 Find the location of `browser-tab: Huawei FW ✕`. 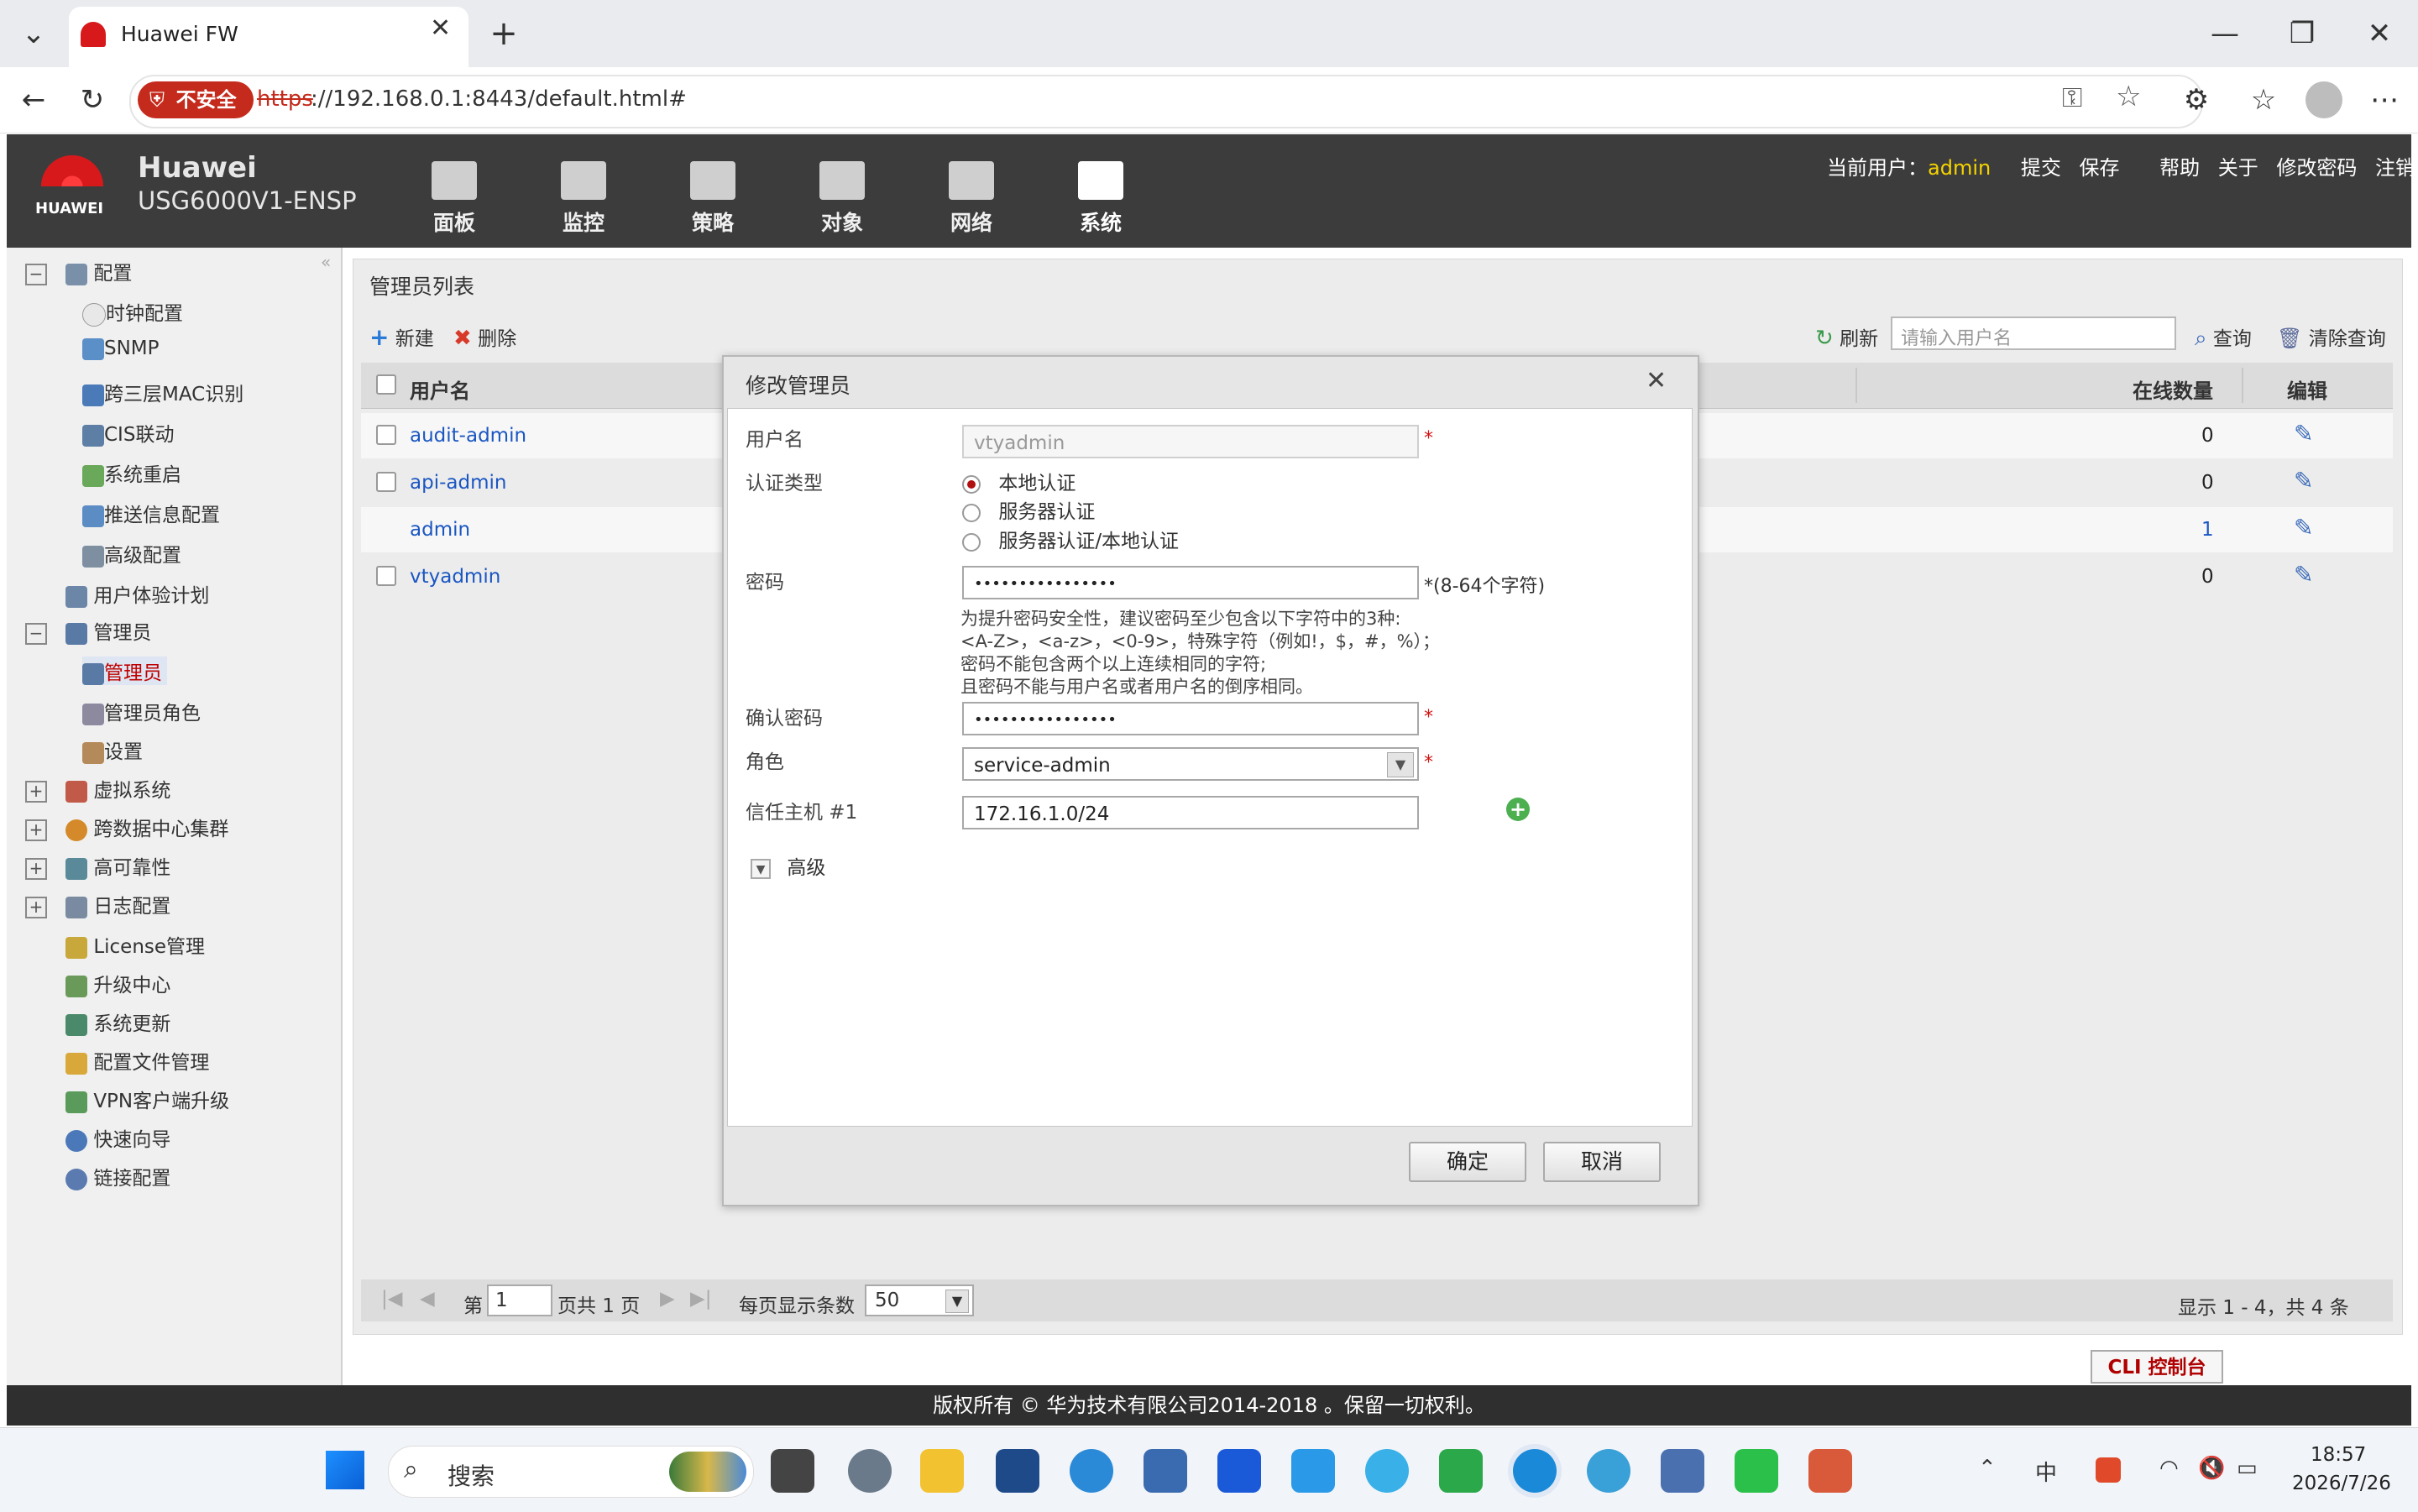

browser-tab: Huawei FW ✕ is located at coordinates (268, 37).